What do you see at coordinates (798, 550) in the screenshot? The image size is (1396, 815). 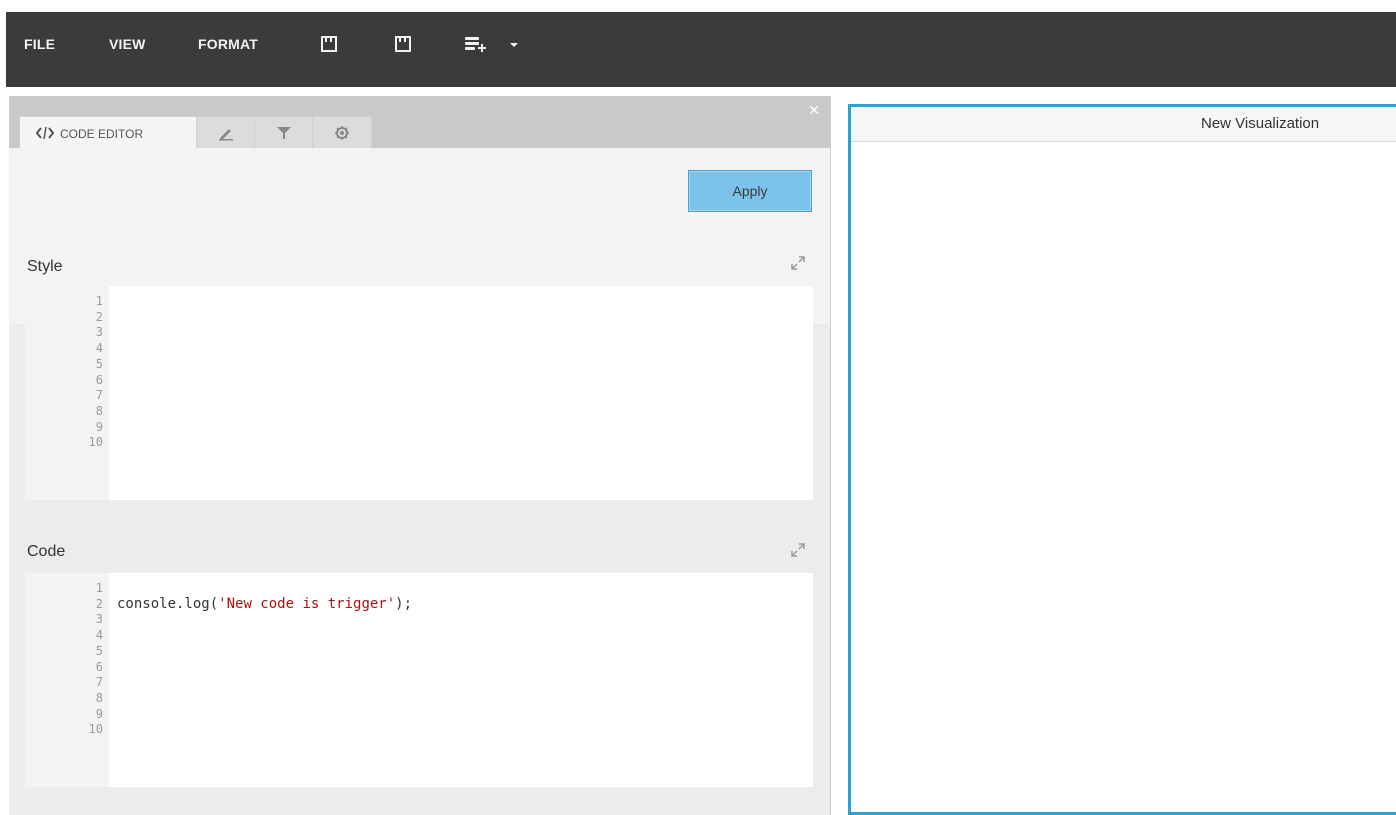 I see `code-expand-icon` at bounding box center [798, 550].